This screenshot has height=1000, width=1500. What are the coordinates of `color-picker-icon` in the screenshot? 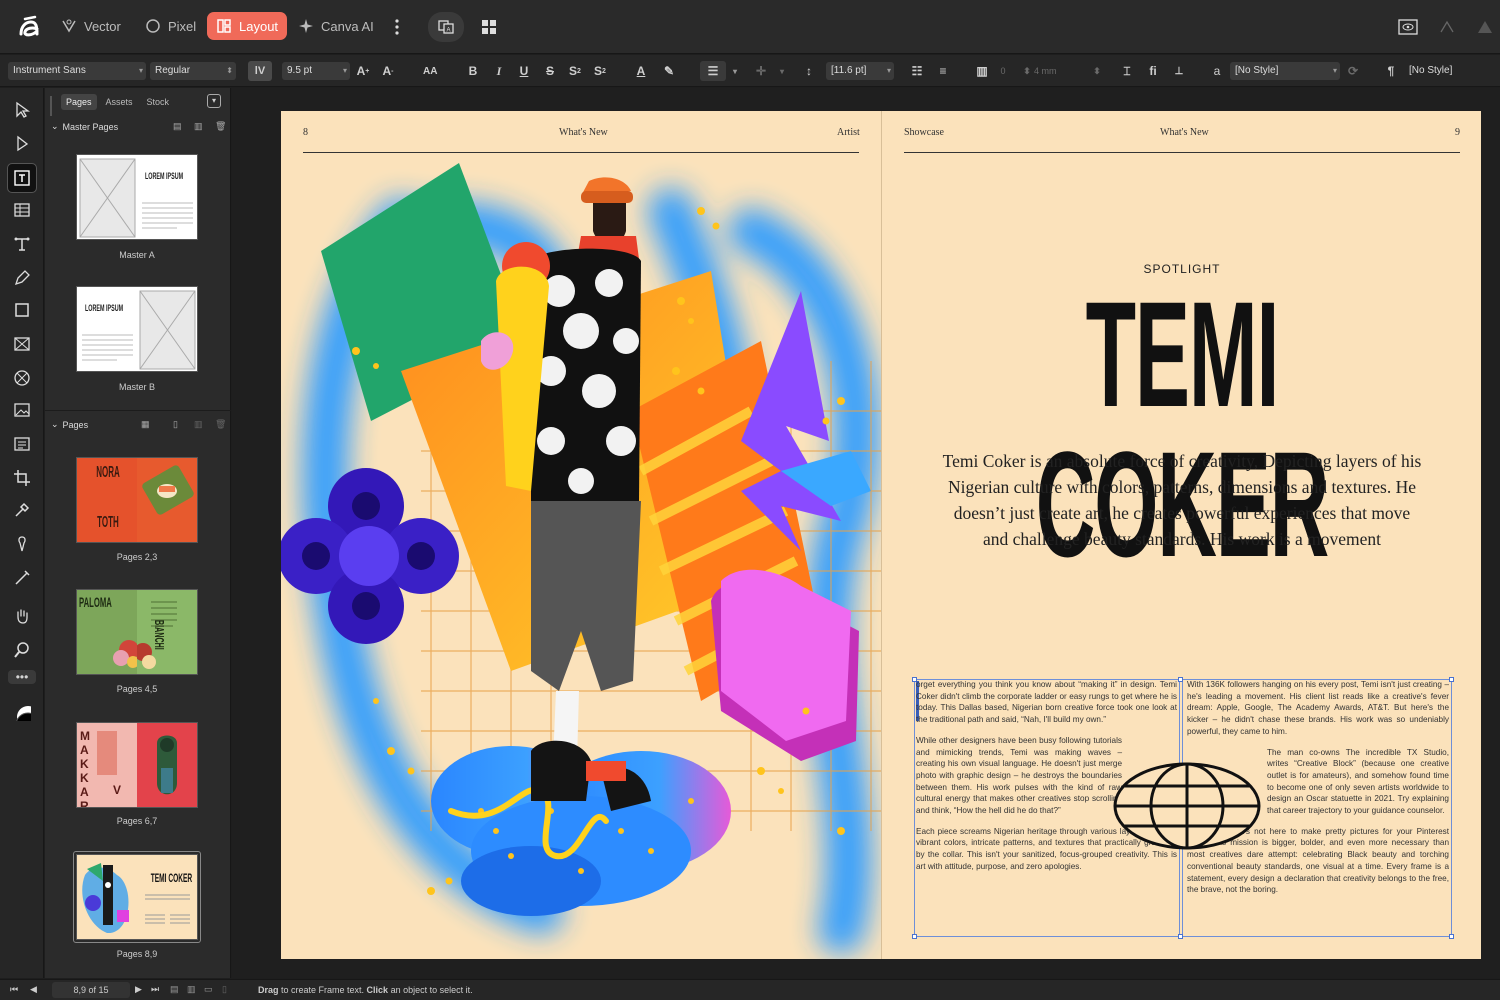 It's located at (22, 510).